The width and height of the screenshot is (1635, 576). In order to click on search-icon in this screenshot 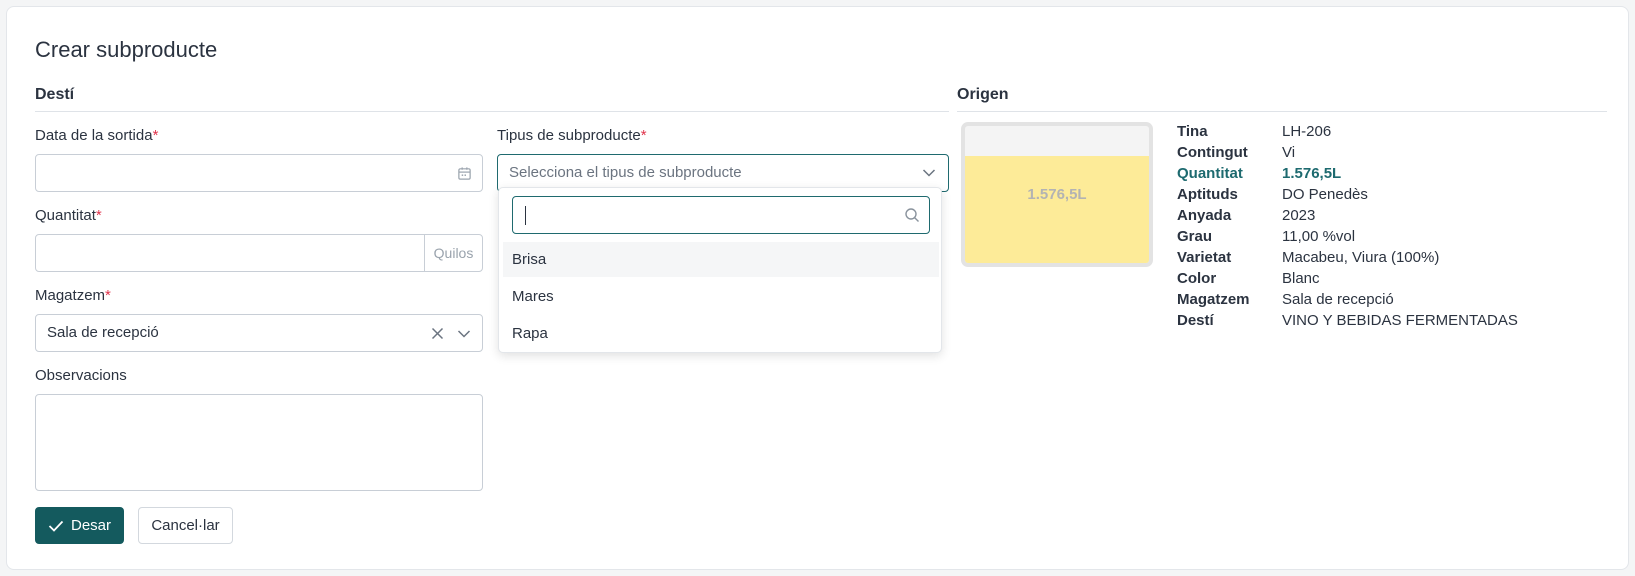, I will do `click(912, 215)`.